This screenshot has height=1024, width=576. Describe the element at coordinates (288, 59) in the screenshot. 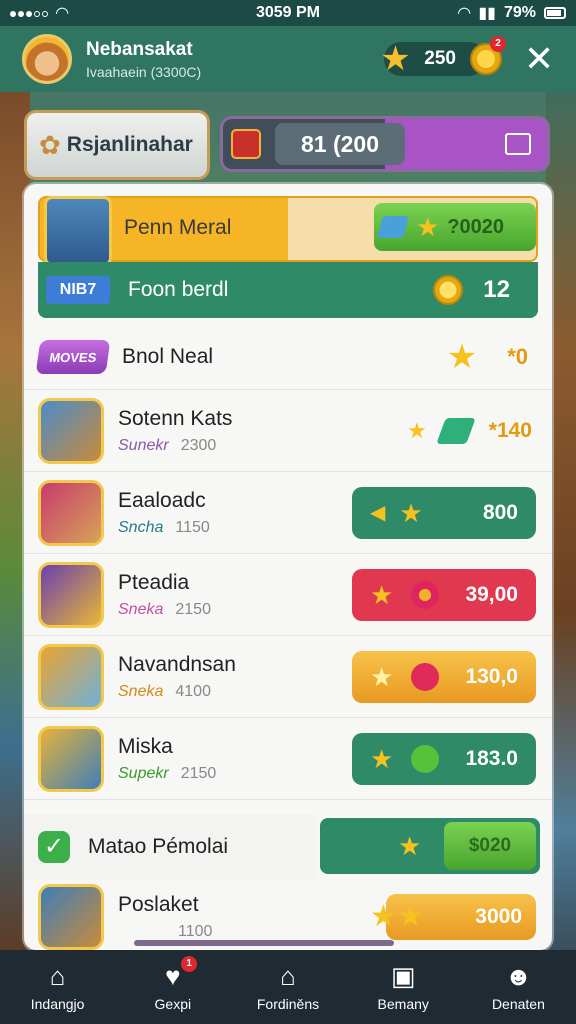

I see `header: Nebansakat Ivaahaein (3300C) ★ 250 2 ✕` at that location.